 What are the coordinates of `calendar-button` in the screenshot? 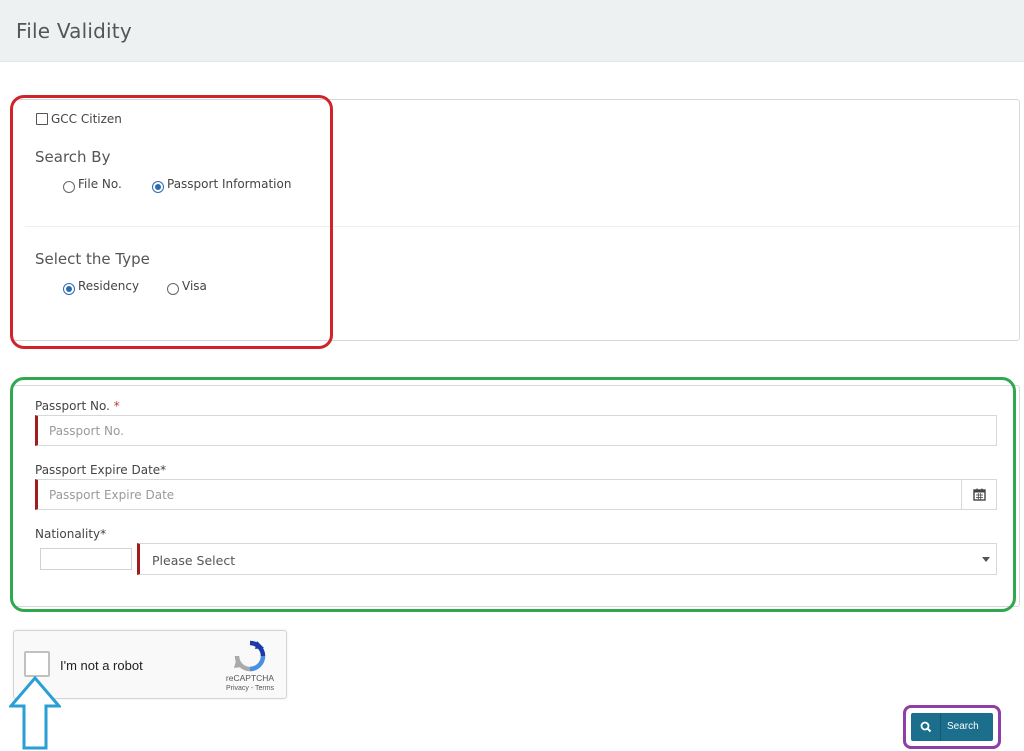 It's located at (979, 494).